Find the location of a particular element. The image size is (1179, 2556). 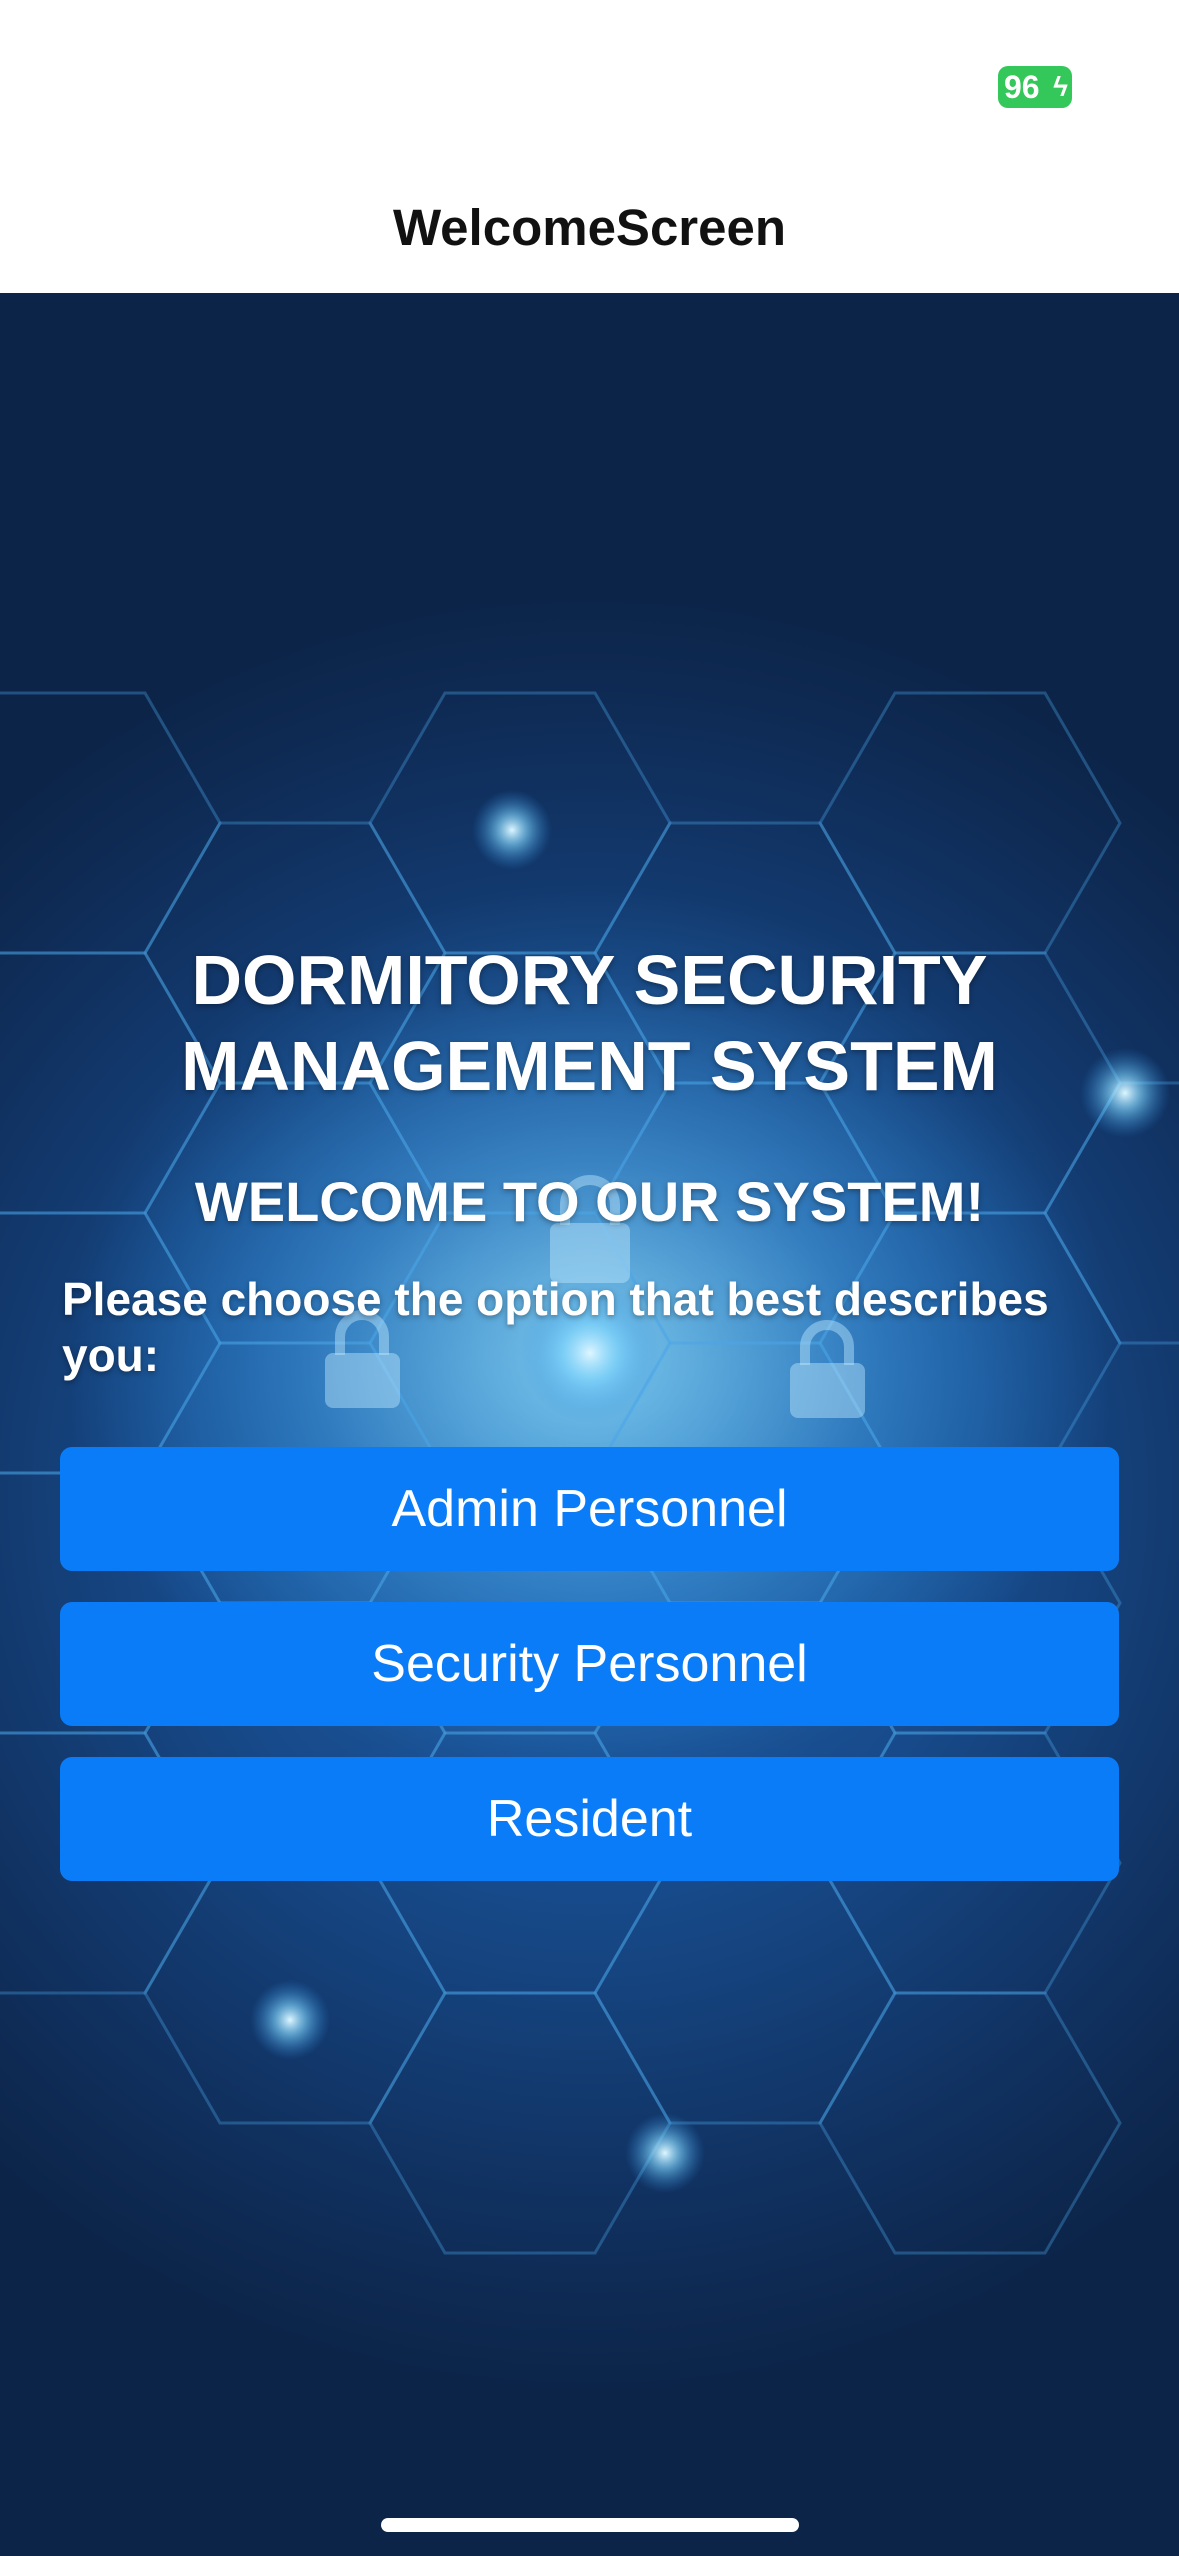

nav-header: WelcomeScreen is located at coordinates (589, 221).